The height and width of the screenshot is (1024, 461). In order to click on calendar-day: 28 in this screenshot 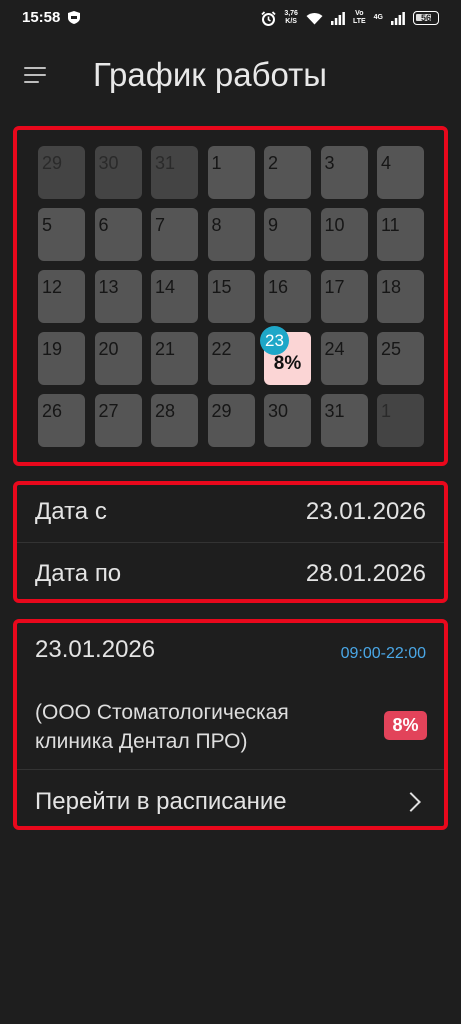, I will do `click(174, 420)`.